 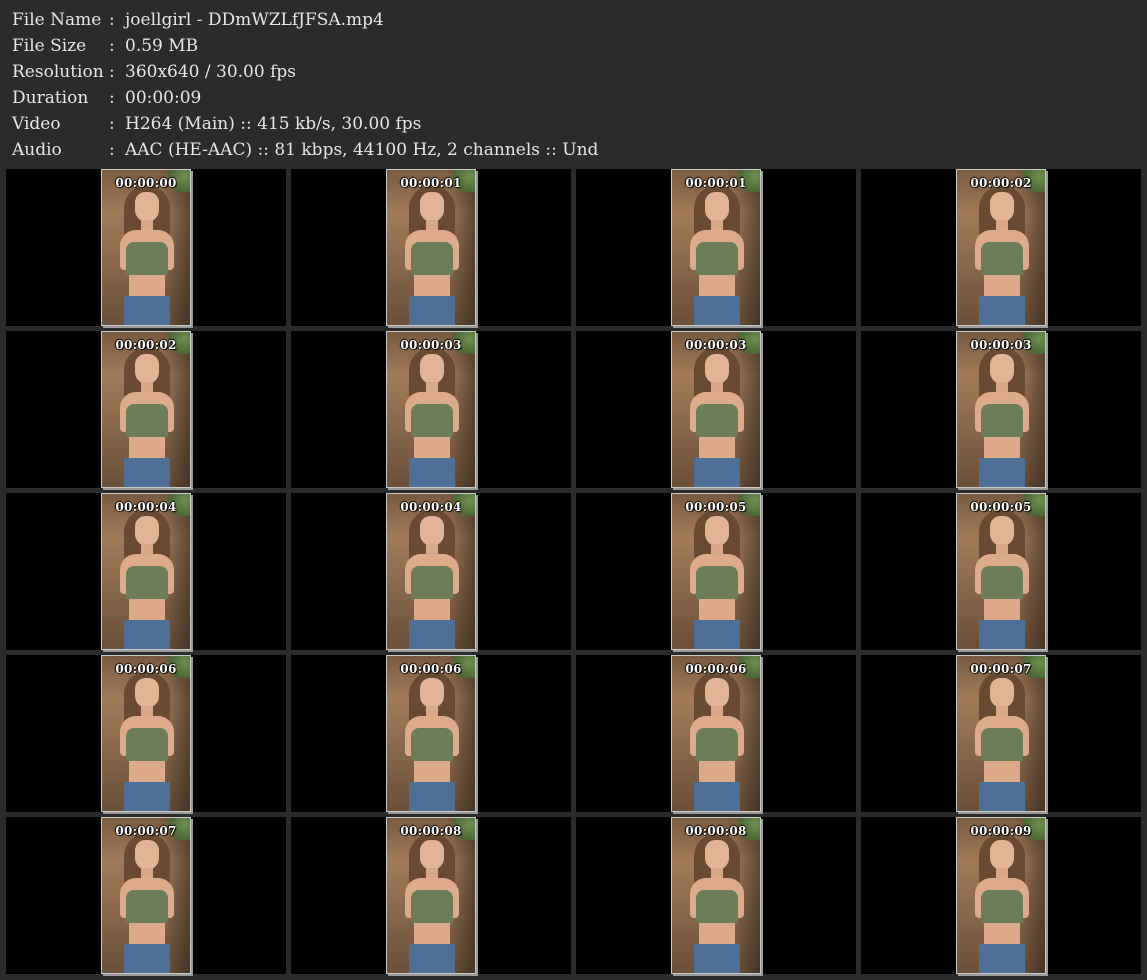 What do you see at coordinates (146, 183) in the screenshot?
I see `frame-timestamp: 00:00:00` at bounding box center [146, 183].